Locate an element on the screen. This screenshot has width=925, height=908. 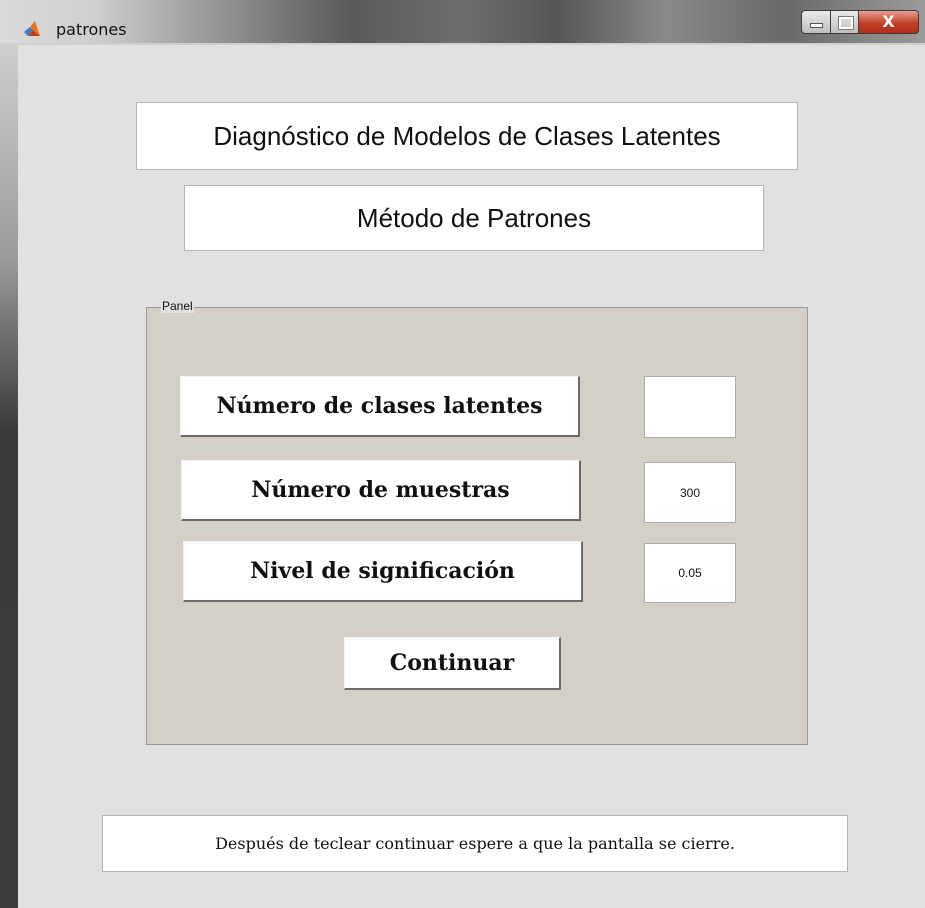
significance-level-field: 0.05 is located at coordinates (690, 573).